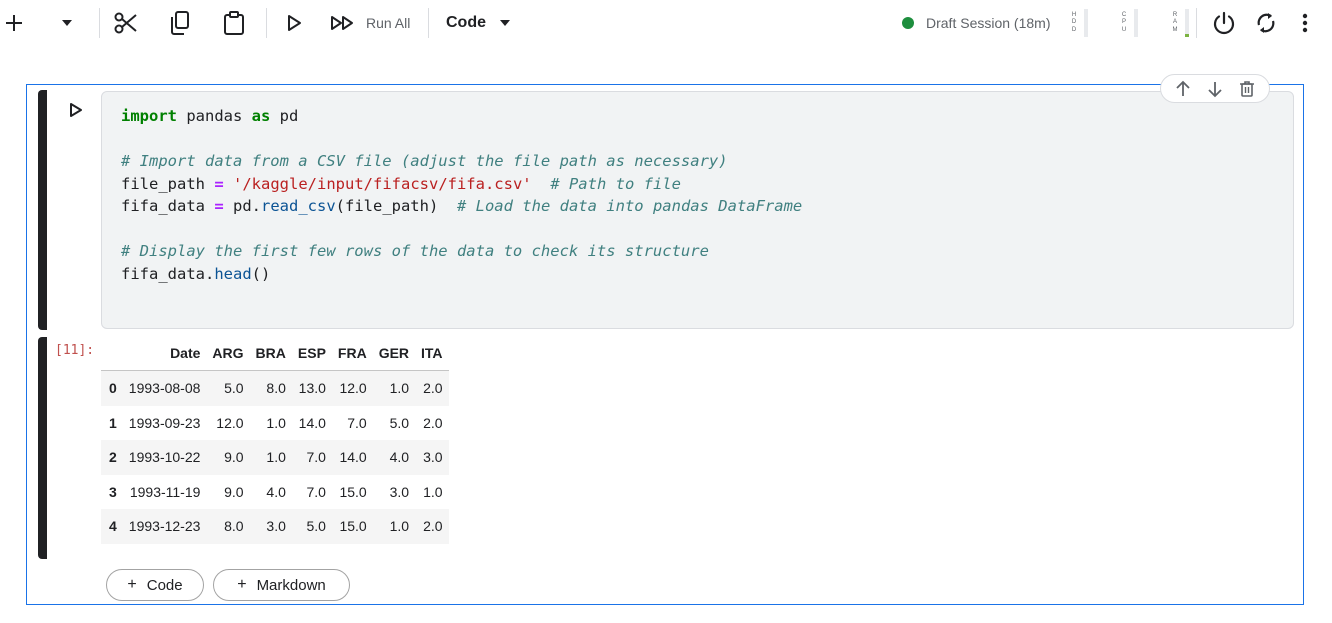 The width and height of the screenshot is (1332, 623). Describe the element at coordinates (1079, 23) in the screenshot. I see `hdd-meter: HDD` at that location.